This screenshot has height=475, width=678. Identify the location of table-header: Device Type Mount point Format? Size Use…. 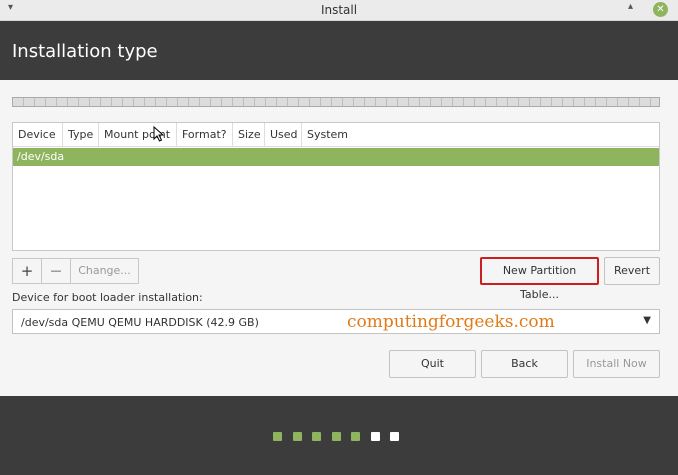
(336, 135).